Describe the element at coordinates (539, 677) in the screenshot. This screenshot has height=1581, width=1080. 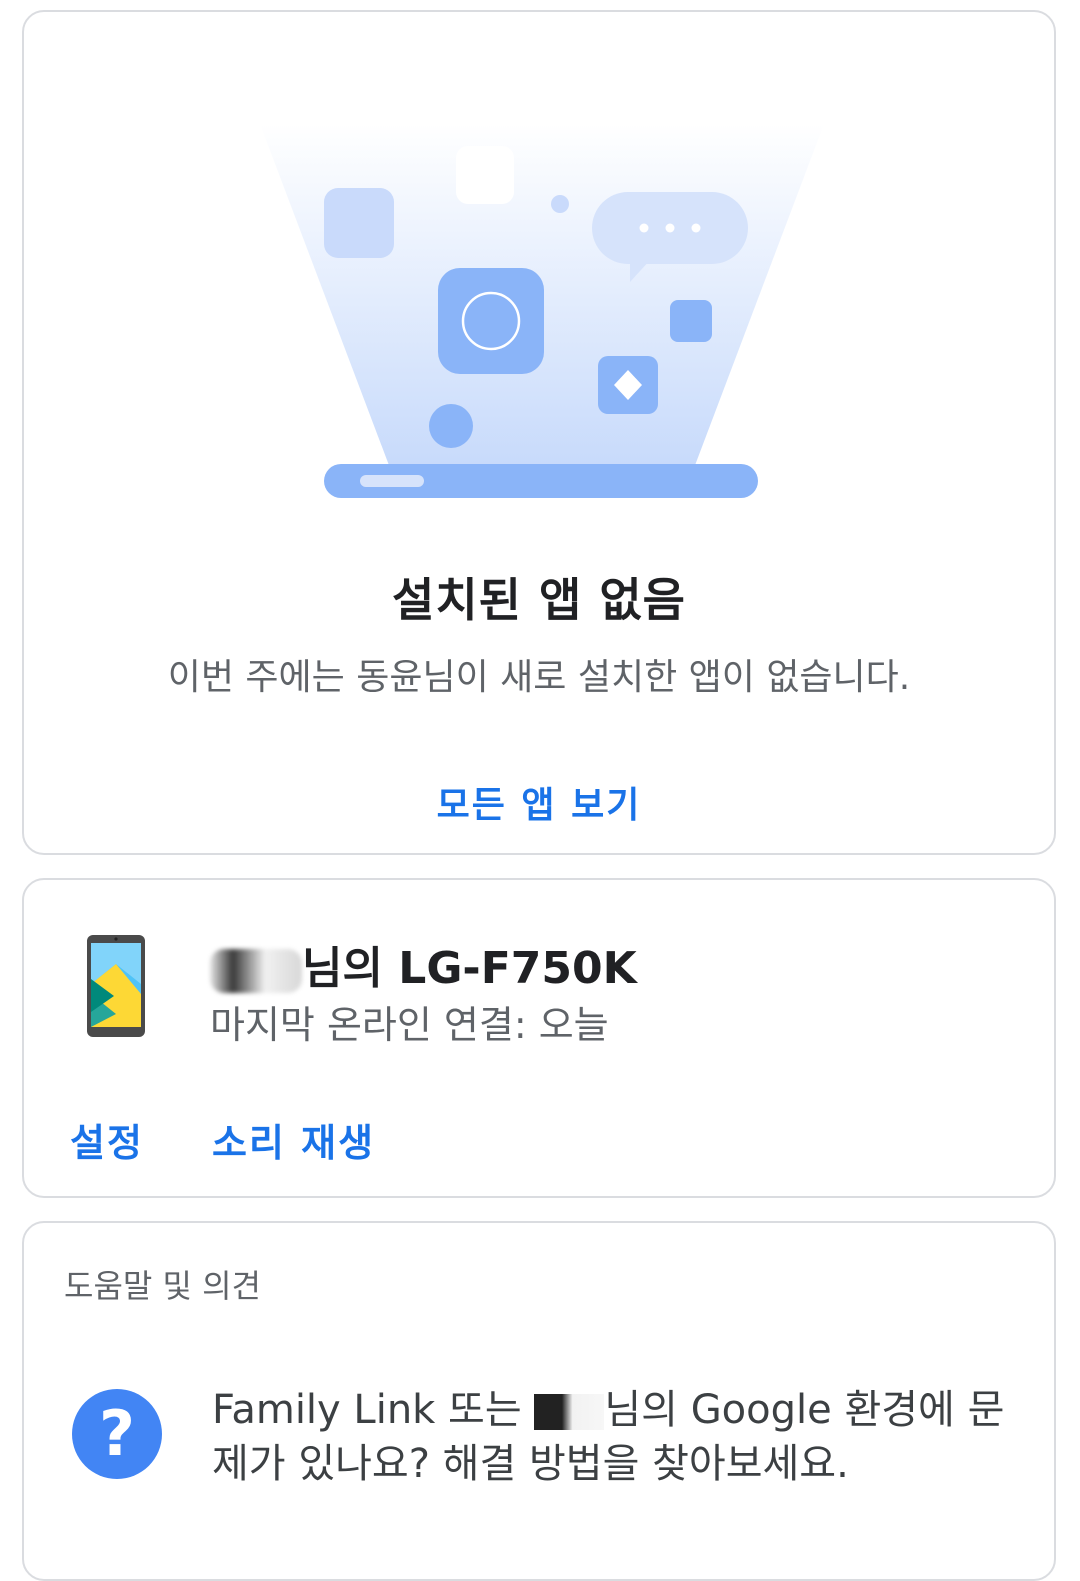
I see `empty-state-description: 이번 주에는 동윤님이 새로 설치한 앱이 없습니다.` at that location.